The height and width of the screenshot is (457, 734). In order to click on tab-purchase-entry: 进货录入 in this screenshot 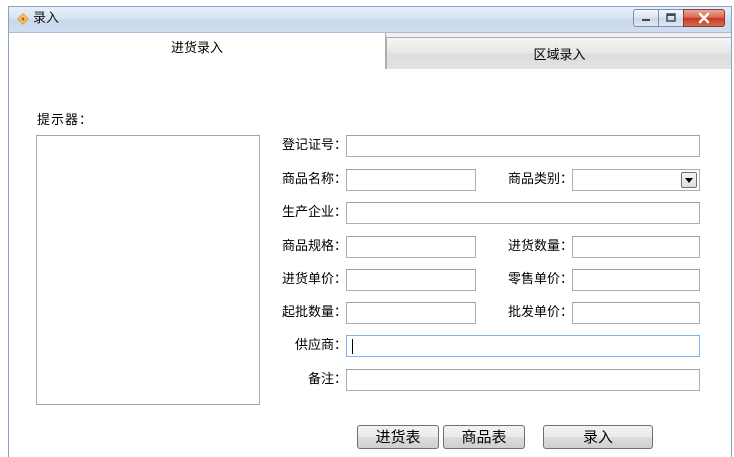, I will do `click(197, 51)`.